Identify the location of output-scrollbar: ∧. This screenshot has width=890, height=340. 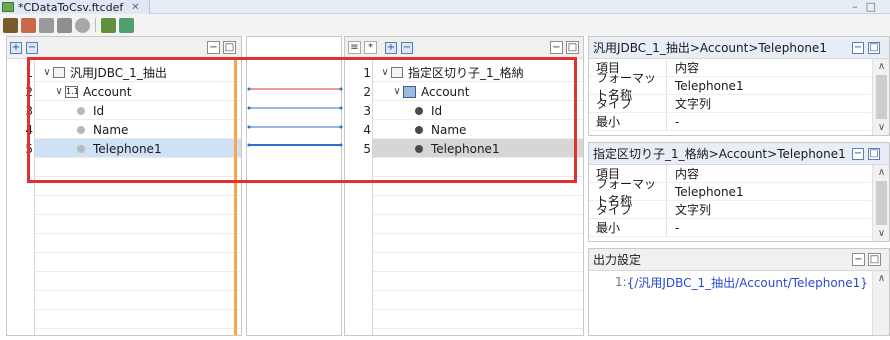
(880, 303).